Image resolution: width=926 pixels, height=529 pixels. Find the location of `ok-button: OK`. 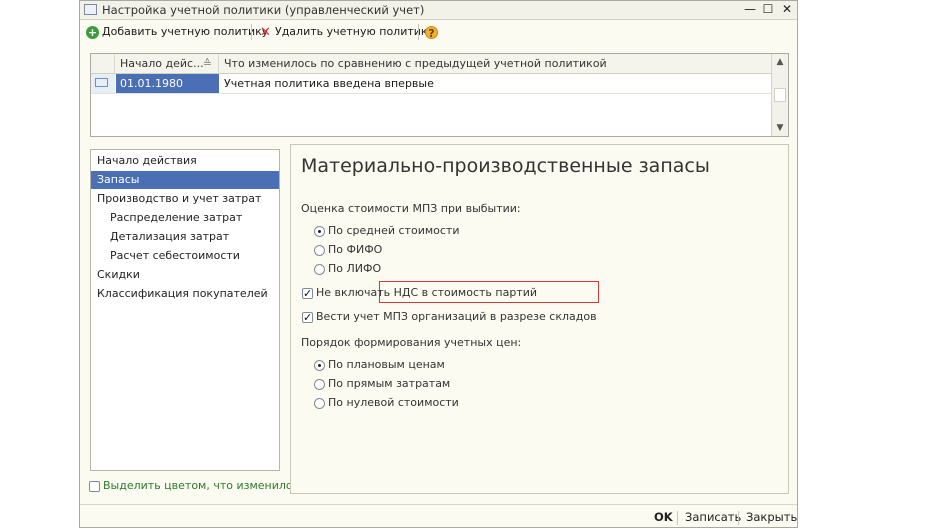

ok-button: OK is located at coordinates (663, 517).